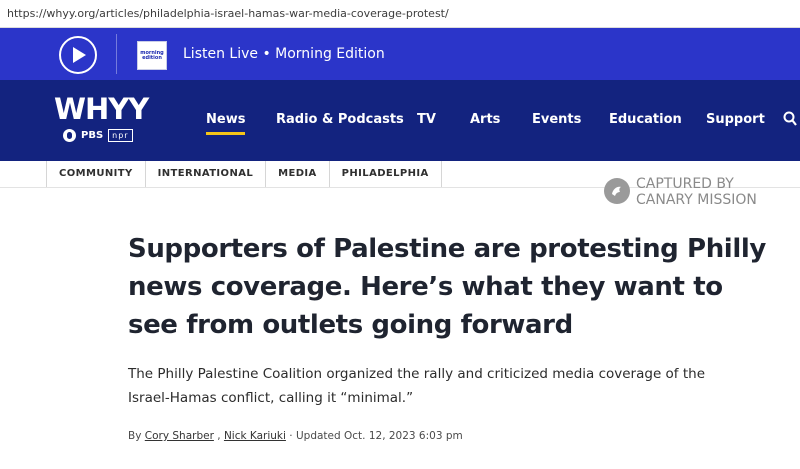 Image resolution: width=800 pixels, height=469 pixels. What do you see at coordinates (96, 174) in the screenshot?
I see `tag-community: COMMUNITY` at bounding box center [96, 174].